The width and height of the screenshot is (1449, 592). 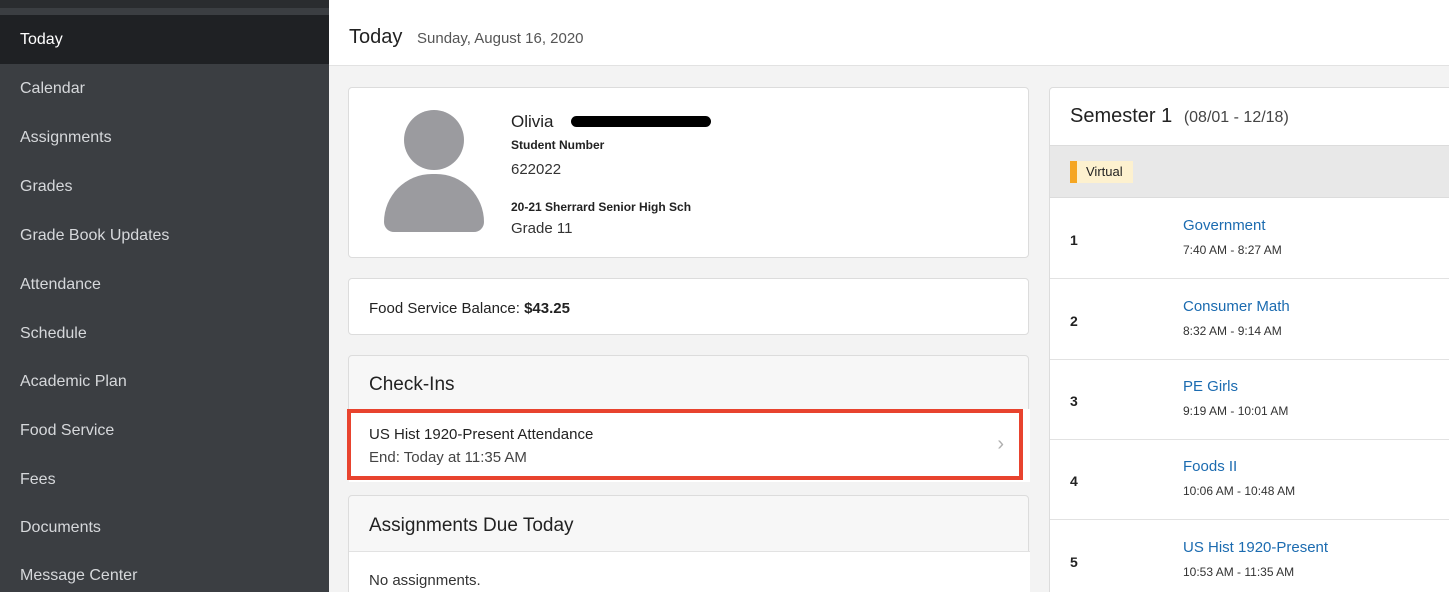 What do you see at coordinates (164, 284) in the screenshot?
I see `sidebar-item-attendance: Attendance` at bounding box center [164, 284].